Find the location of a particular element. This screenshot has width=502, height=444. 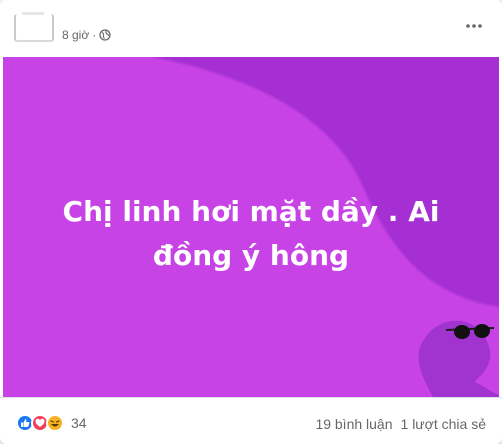

comment-count-link: 19 bình luận is located at coordinates (353, 424).